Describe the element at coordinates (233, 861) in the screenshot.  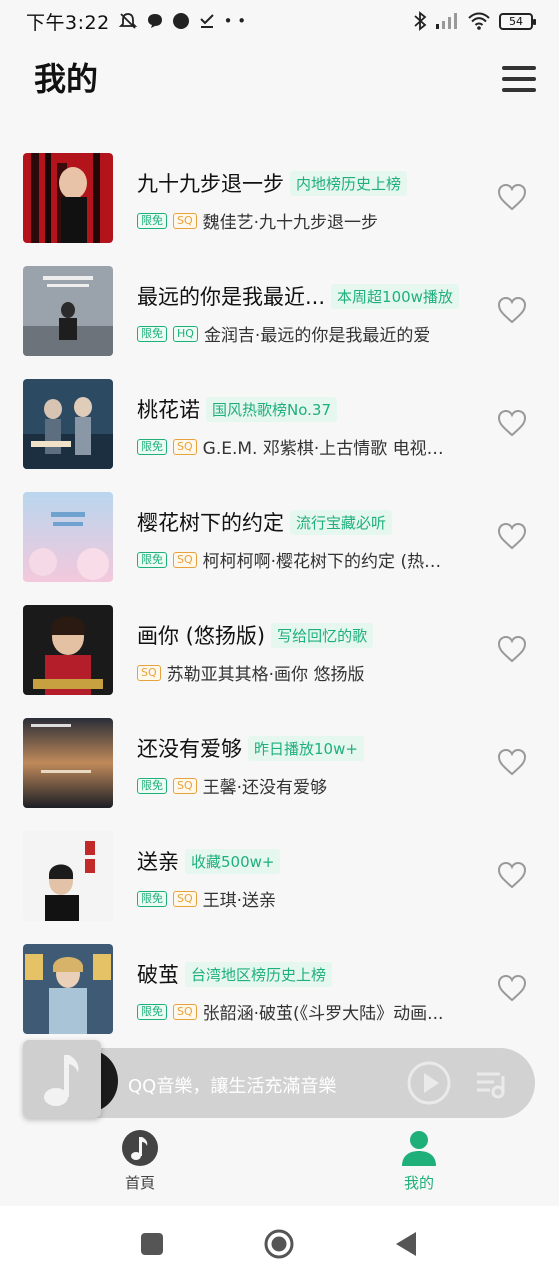
I see `song-tag: 收藏500w+` at that location.